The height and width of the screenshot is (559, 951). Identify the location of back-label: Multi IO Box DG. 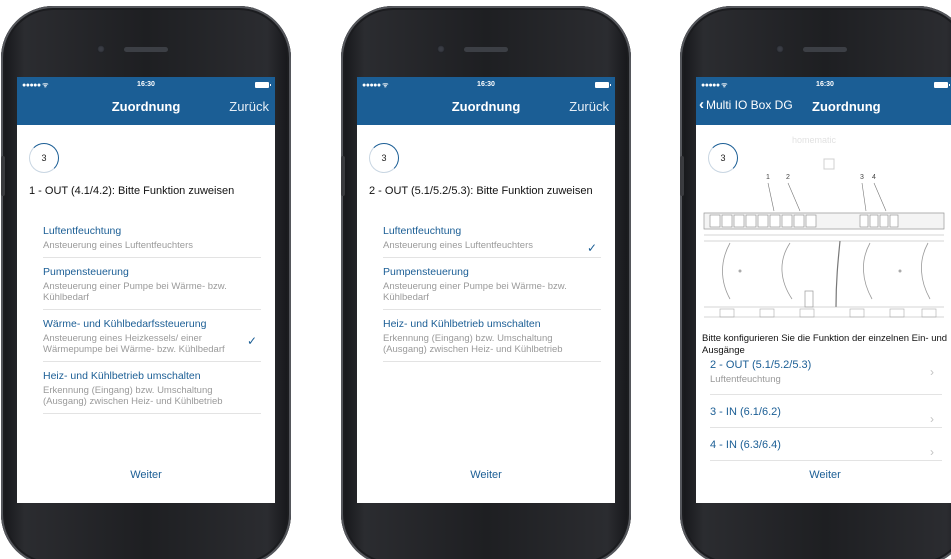
(749, 105).